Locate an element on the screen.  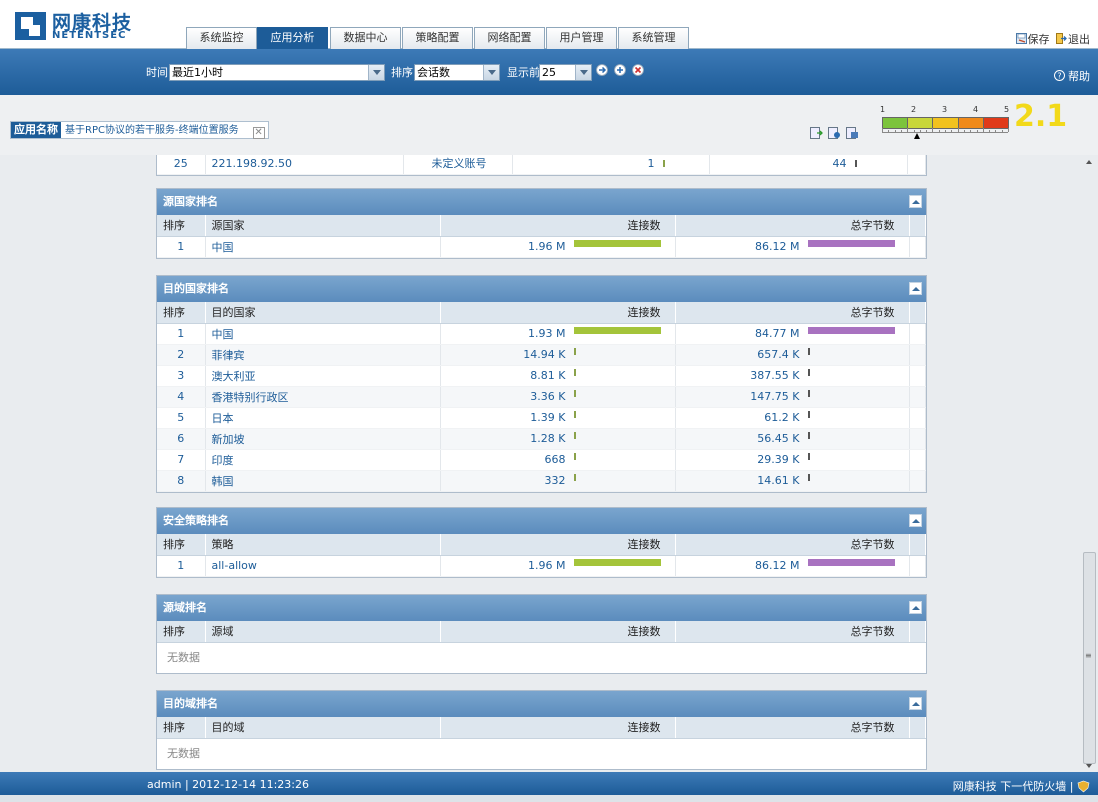
tab-app-analysis: 应用分析 is located at coordinates (292, 38).